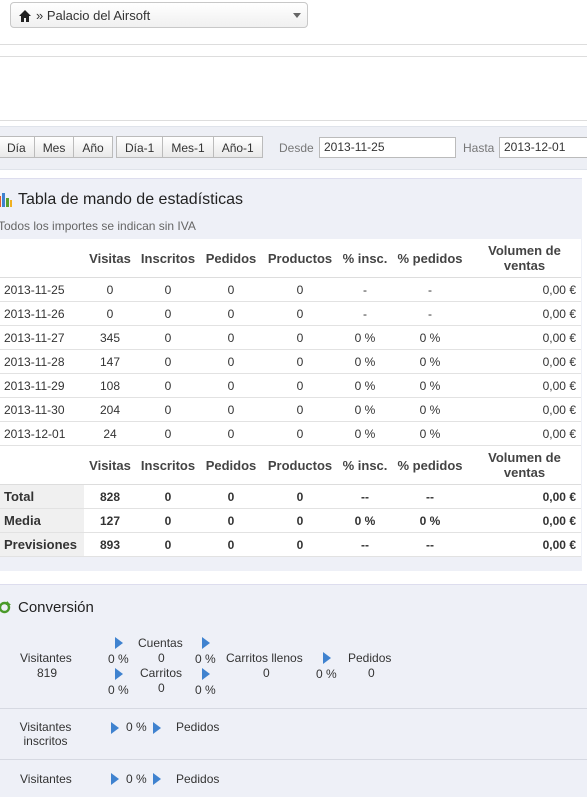 The width and height of the screenshot is (587, 797). What do you see at coordinates (205, 659) in the screenshot?
I see `pct-accounts-full: 0 %` at bounding box center [205, 659].